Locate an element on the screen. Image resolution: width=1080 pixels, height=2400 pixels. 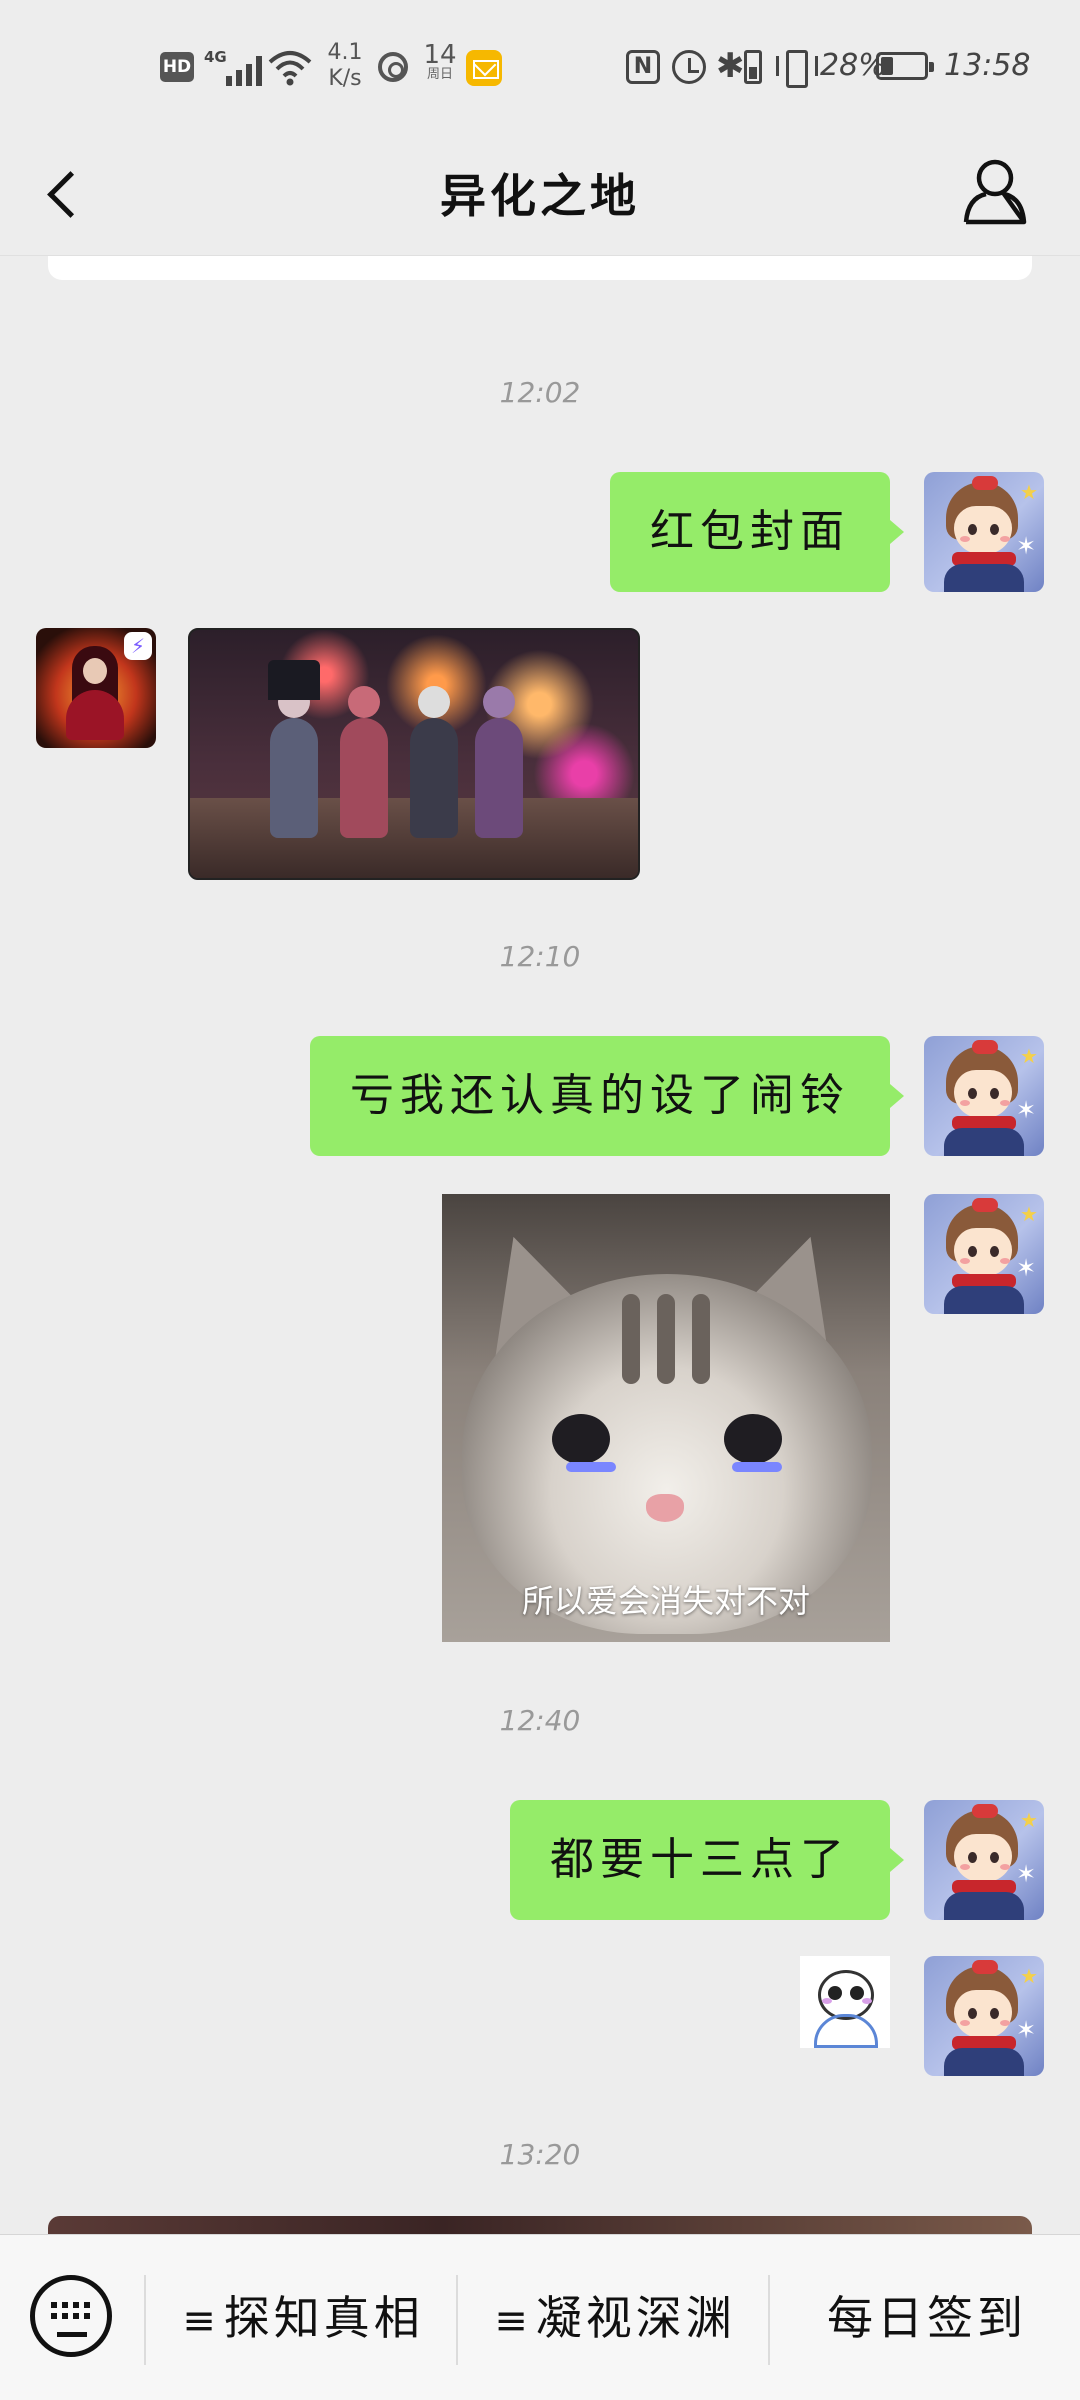
alarm-icon is located at coordinates (689, 67).